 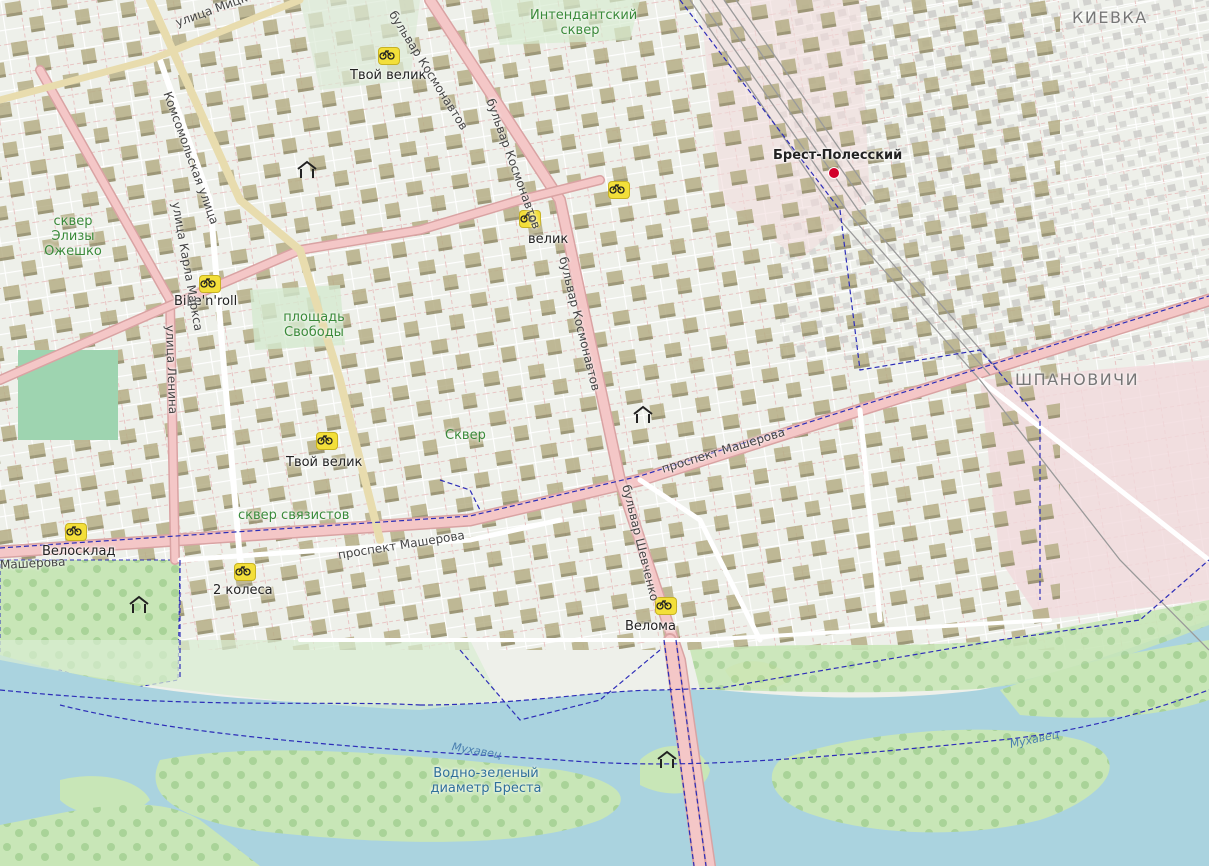 What do you see at coordinates (324, 462) in the screenshot?
I see `bike-shop-label-tvoi-velik-south: Твой велик` at bounding box center [324, 462].